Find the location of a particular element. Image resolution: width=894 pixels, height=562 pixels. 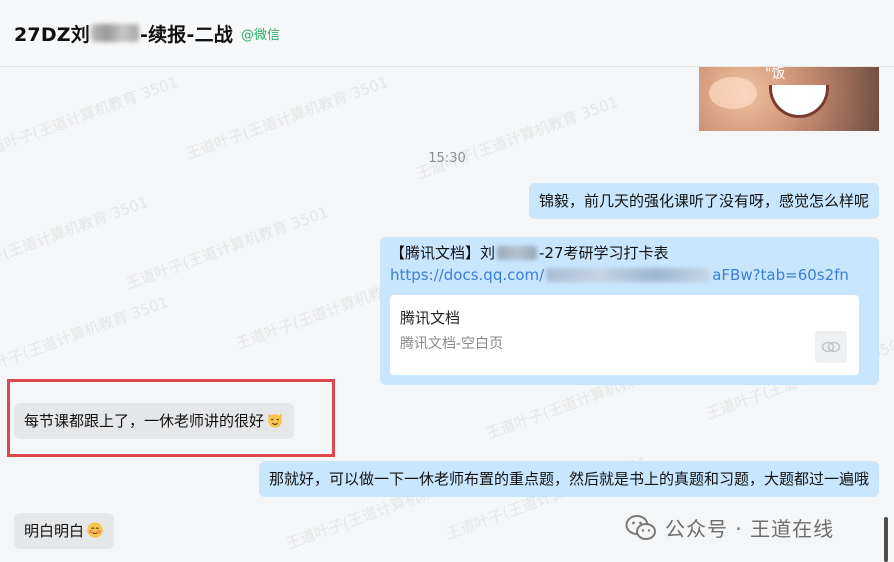

photo-message: "饭 is located at coordinates (789, 99).